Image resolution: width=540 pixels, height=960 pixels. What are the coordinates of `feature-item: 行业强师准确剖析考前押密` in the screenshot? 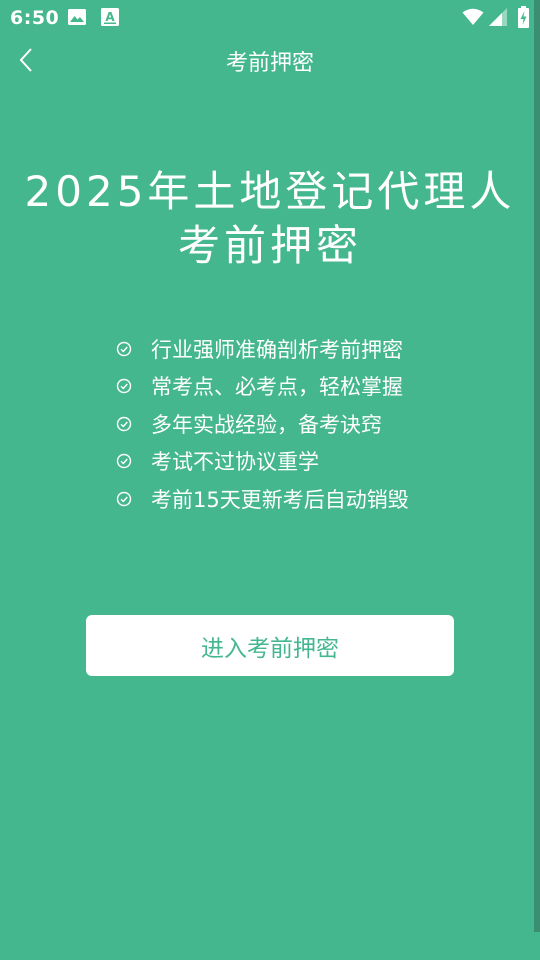 It's located at (262, 349).